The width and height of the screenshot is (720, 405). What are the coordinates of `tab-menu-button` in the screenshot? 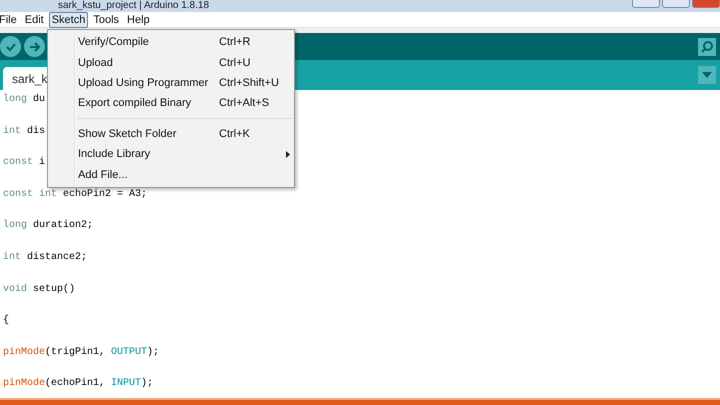 It's located at (707, 75).